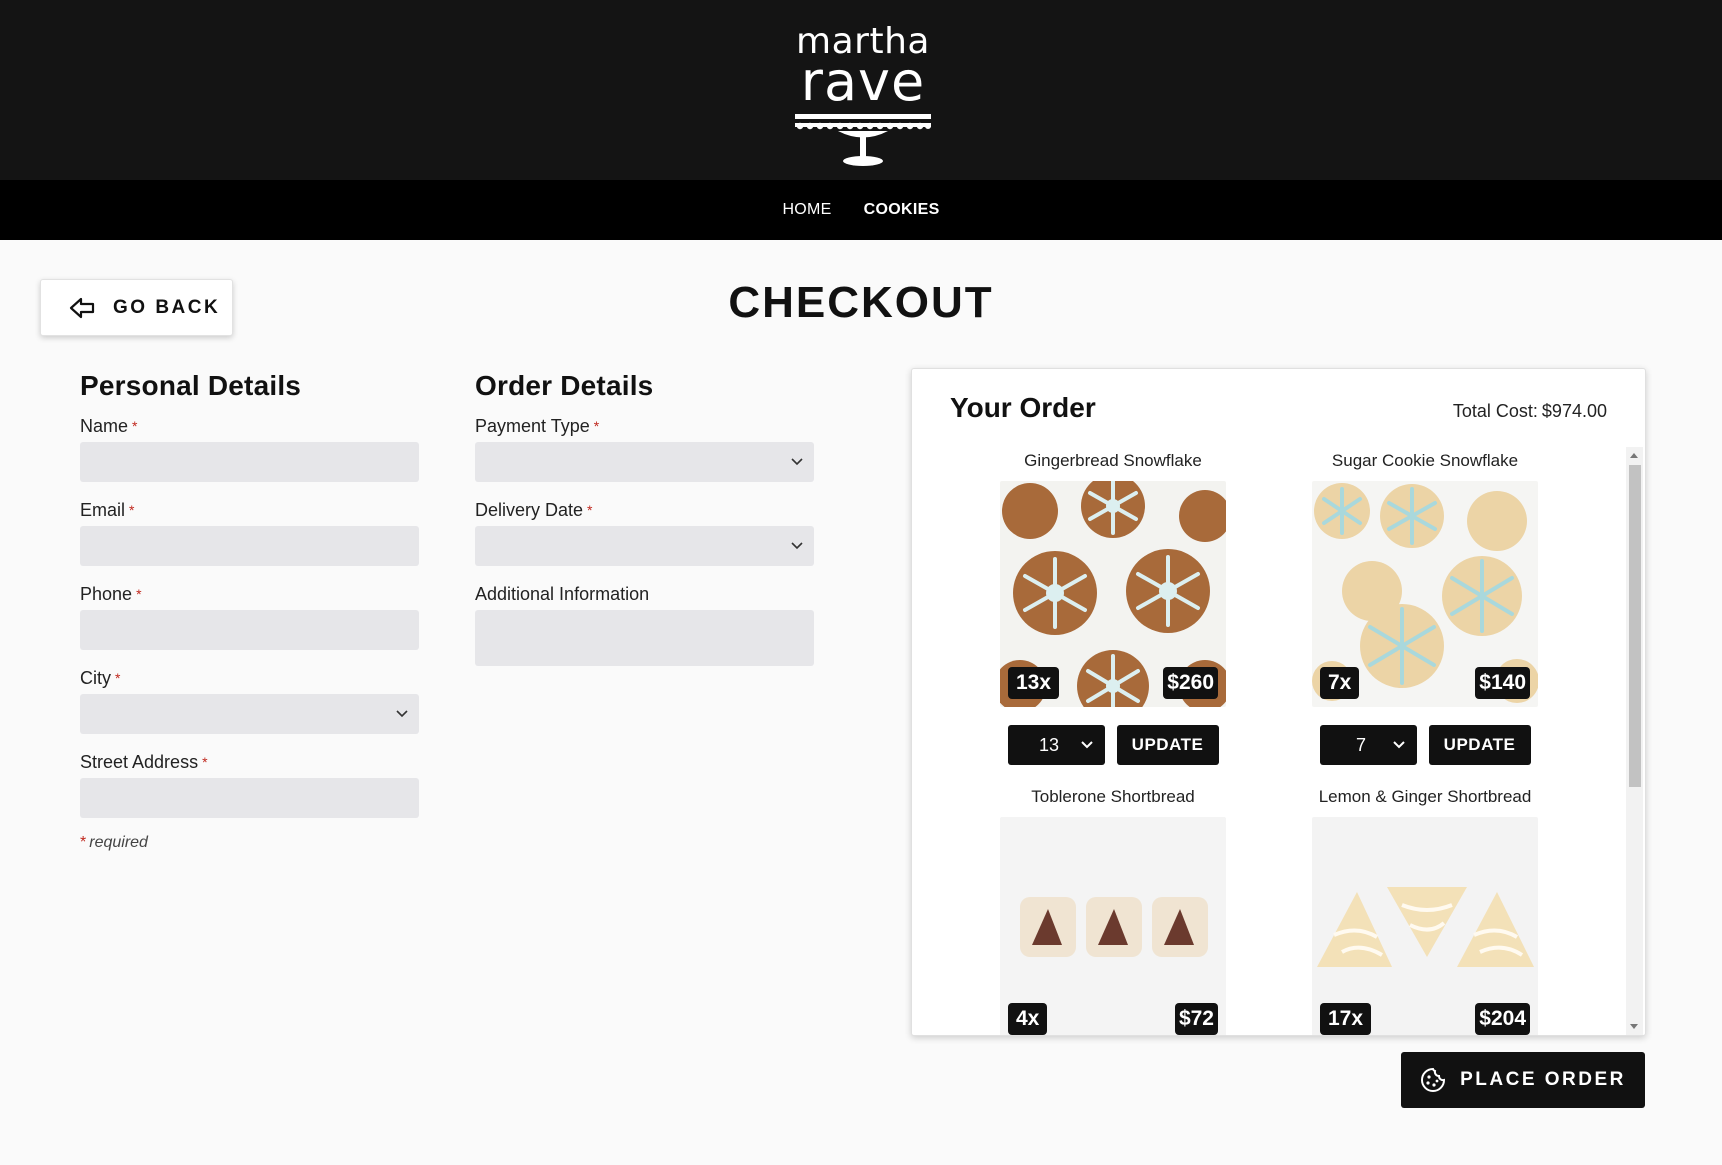 This screenshot has width=1722, height=1165. I want to click on order-item-lemon-ginger-shortbread: Lemon & Ginger Shortbread 17x $204, so click(1425, 911).